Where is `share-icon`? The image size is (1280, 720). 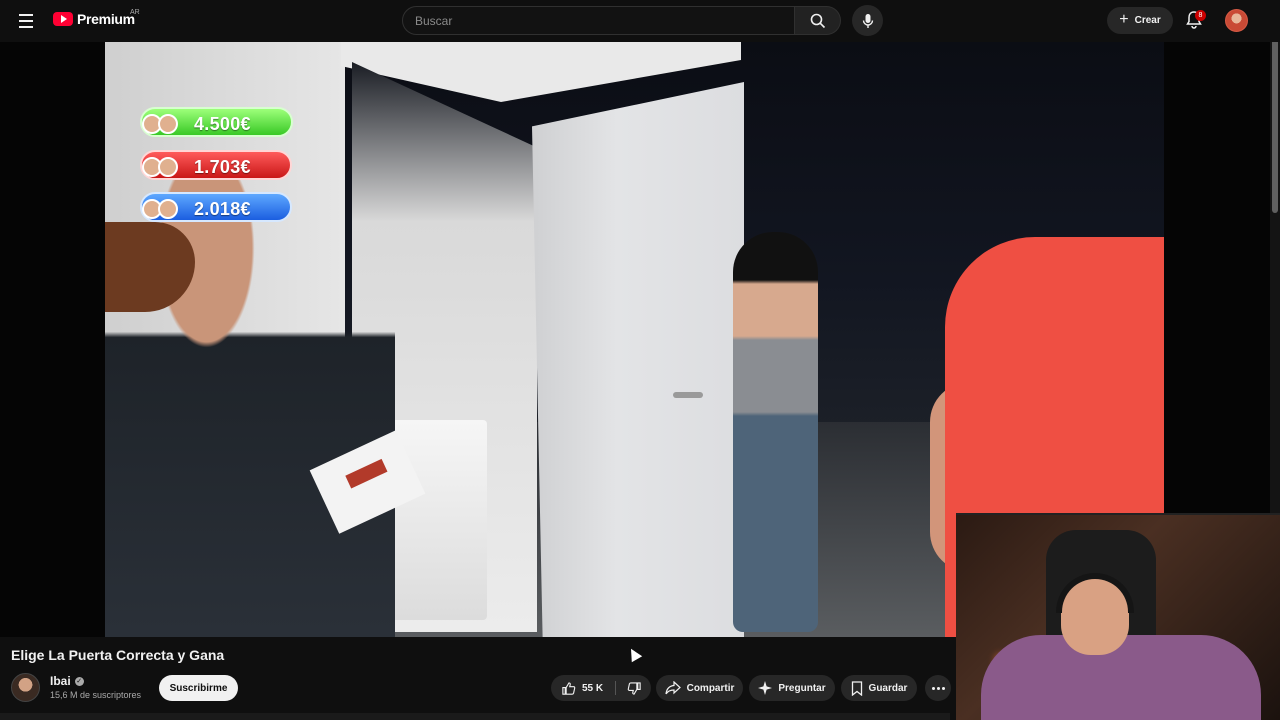 share-icon is located at coordinates (672, 688).